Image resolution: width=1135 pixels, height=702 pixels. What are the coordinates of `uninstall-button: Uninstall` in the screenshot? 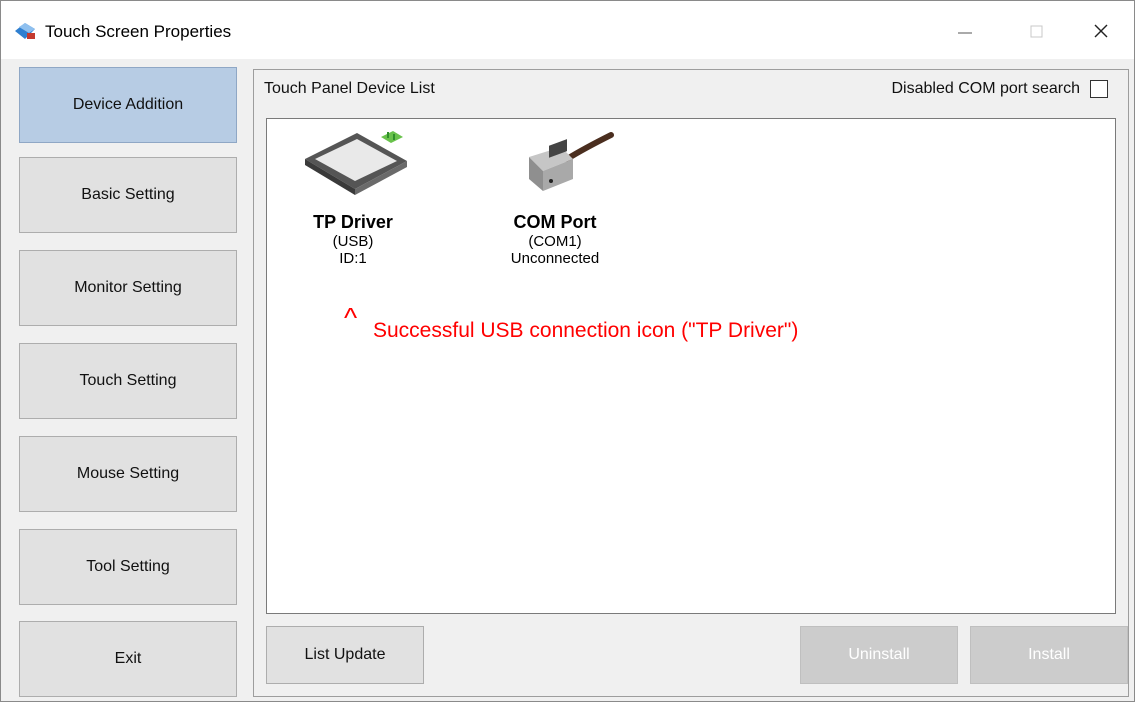 It's located at (879, 655).